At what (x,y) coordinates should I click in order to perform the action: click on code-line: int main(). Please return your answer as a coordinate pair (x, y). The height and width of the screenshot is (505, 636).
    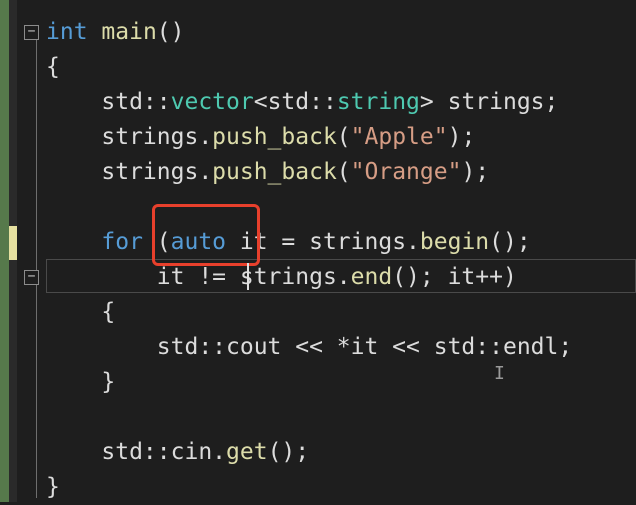
    Looking at the image, I should click on (115, 32).